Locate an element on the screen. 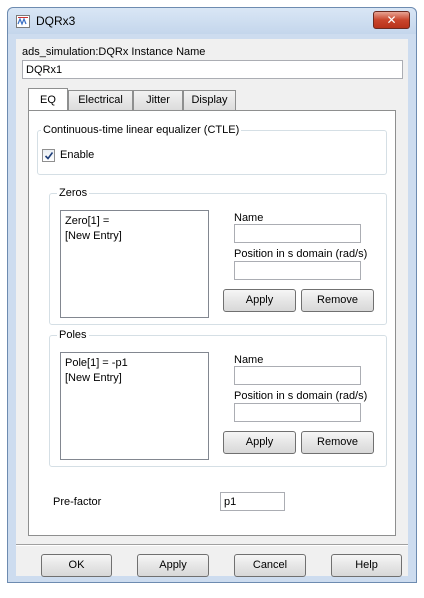  apply-button: Apply is located at coordinates (173, 565).